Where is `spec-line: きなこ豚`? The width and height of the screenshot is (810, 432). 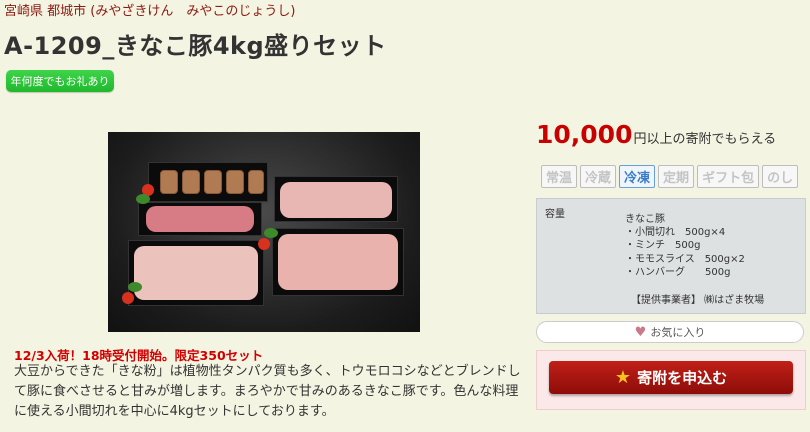 spec-line: きなこ豚 is located at coordinates (645, 219).